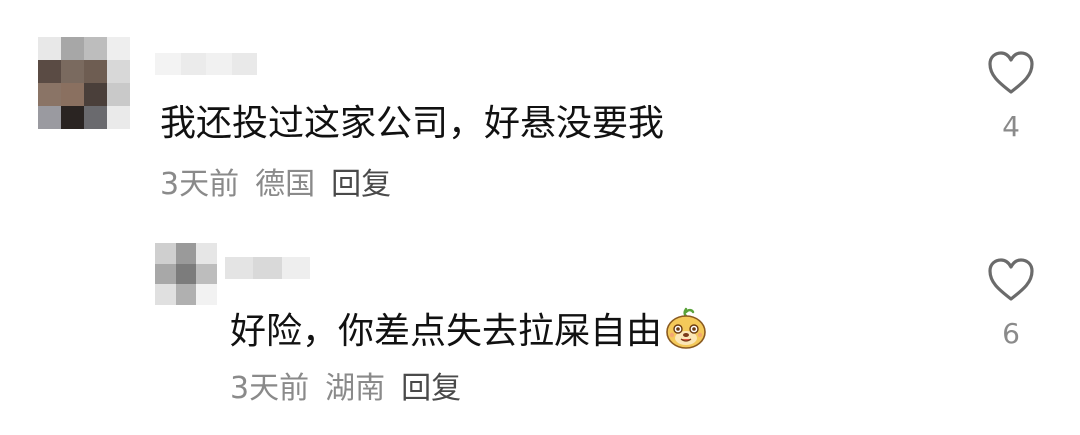  I want to click on like-button: 6, so click(1011, 303).